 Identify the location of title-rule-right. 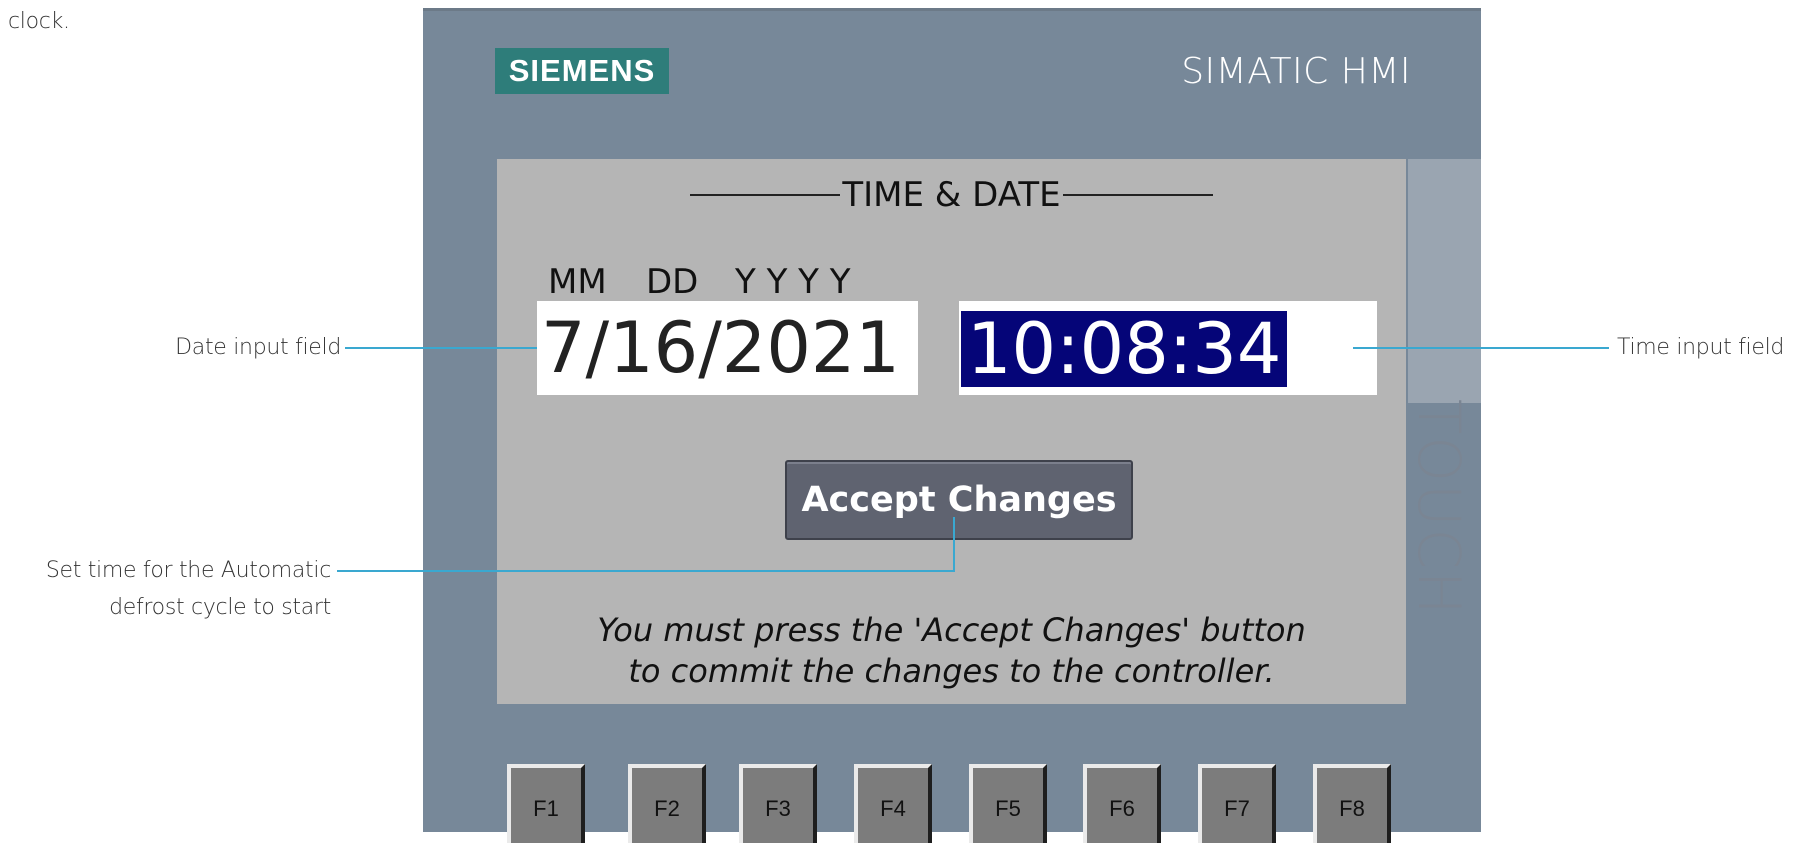
(1137, 195).